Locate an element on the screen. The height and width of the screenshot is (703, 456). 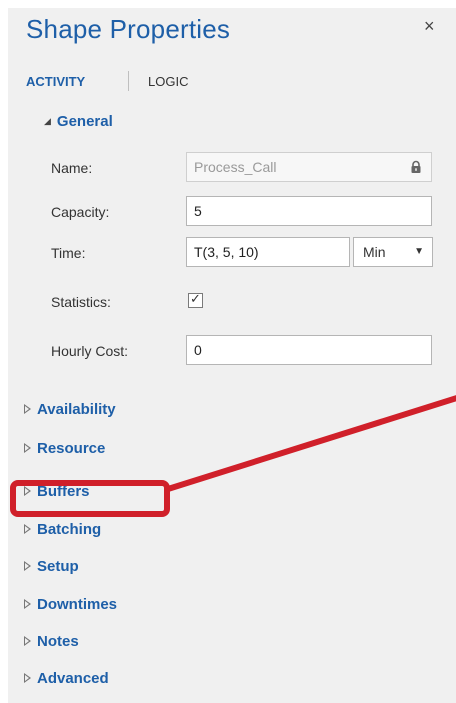
annotation-arrow-line is located at coordinates (311, 443).